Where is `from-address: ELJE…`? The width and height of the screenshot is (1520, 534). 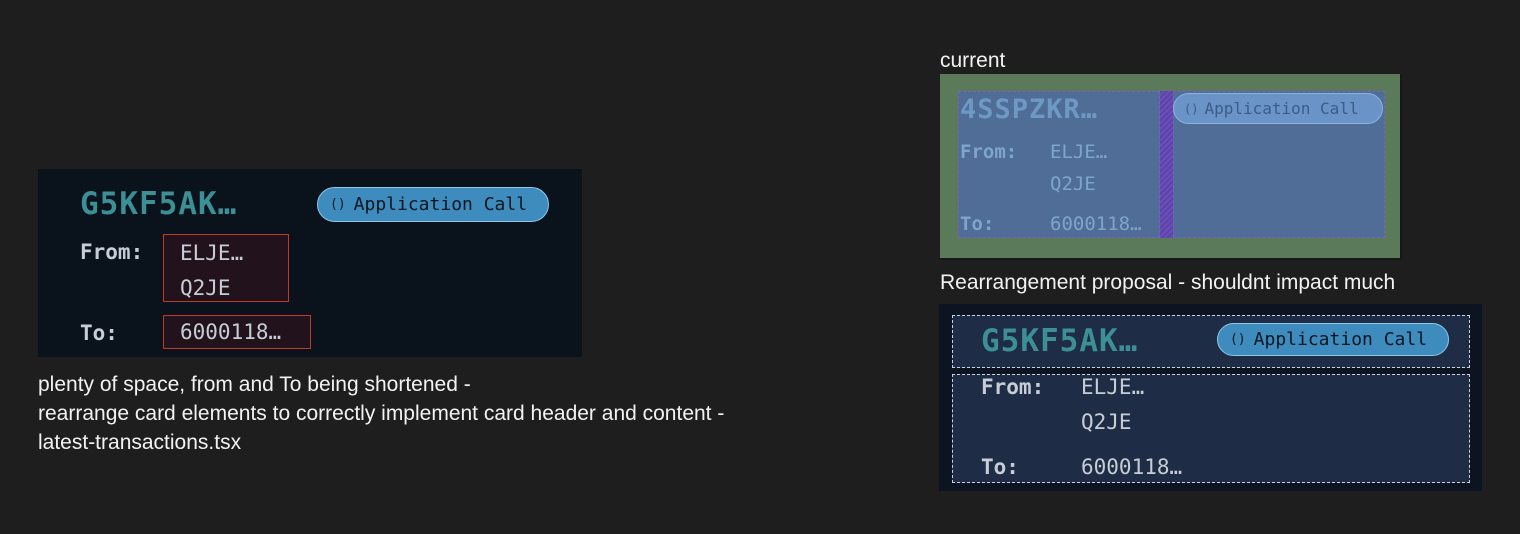 from-address: ELJE… is located at coordinates (211, 253).